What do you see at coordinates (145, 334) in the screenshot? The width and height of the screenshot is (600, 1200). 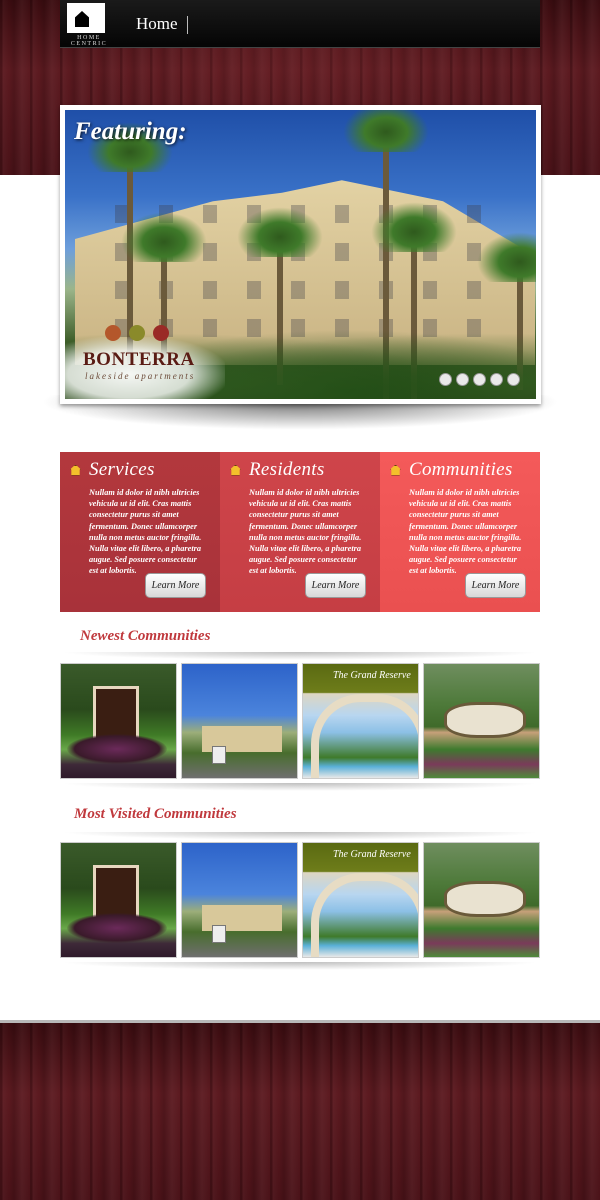 I see `leaf-emblem-icon` at bounding box center [145, 334].